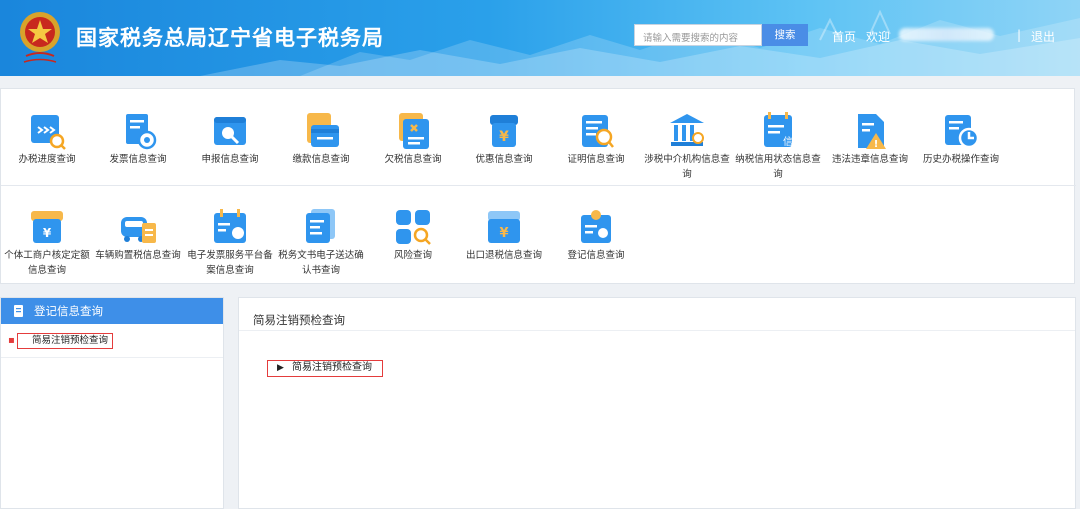  I want to click on tile-label: 纳税信用状态信息查询, so click(778, 167).